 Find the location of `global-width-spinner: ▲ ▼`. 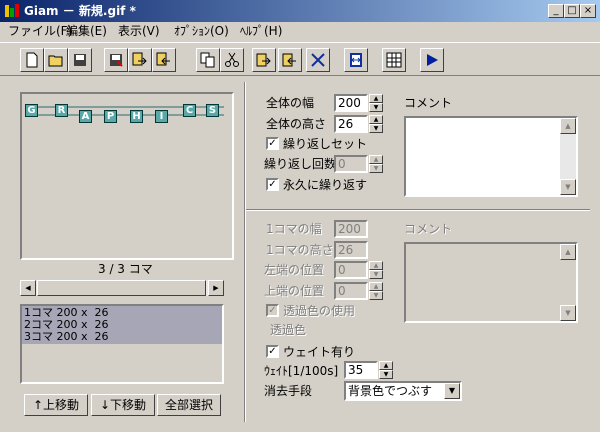

global-width-spinner: ▲ ▼ is located at coordinates (376, 103).